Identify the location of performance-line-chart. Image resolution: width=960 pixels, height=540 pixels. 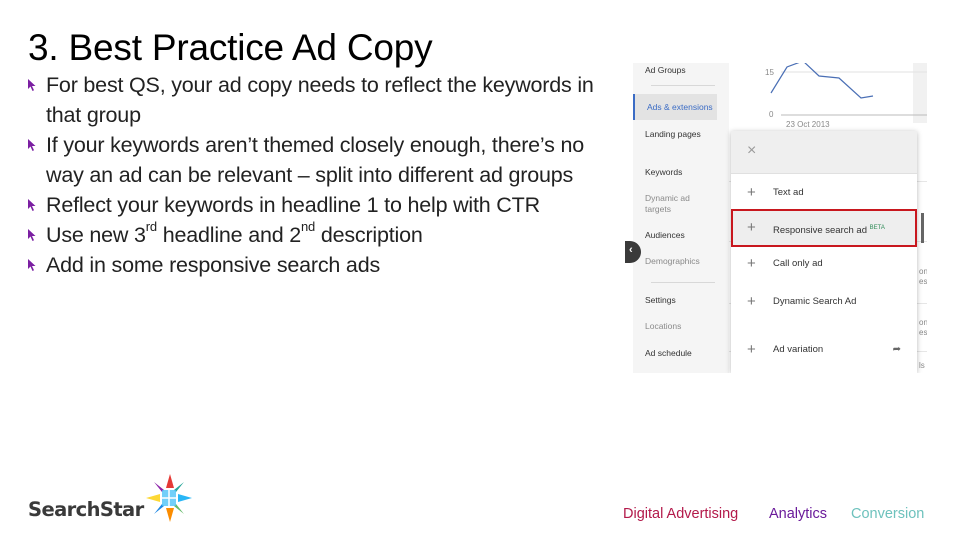
(848, 93).